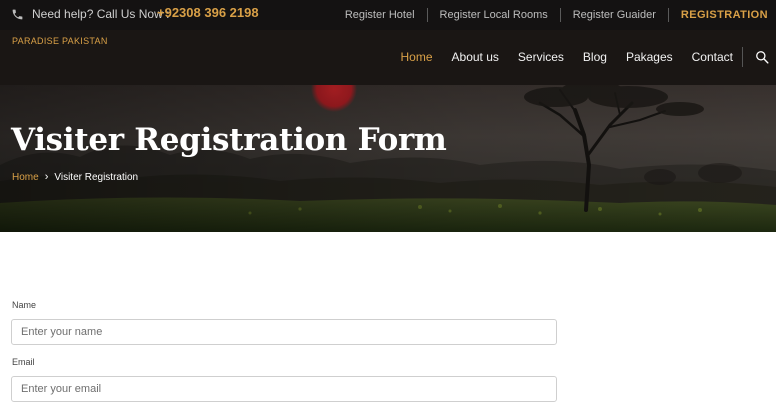 The width and height of the screenshot is (776, 412). Describe the element at coordinates (284, 389) in the screenshot. I see `email-field` at that location.